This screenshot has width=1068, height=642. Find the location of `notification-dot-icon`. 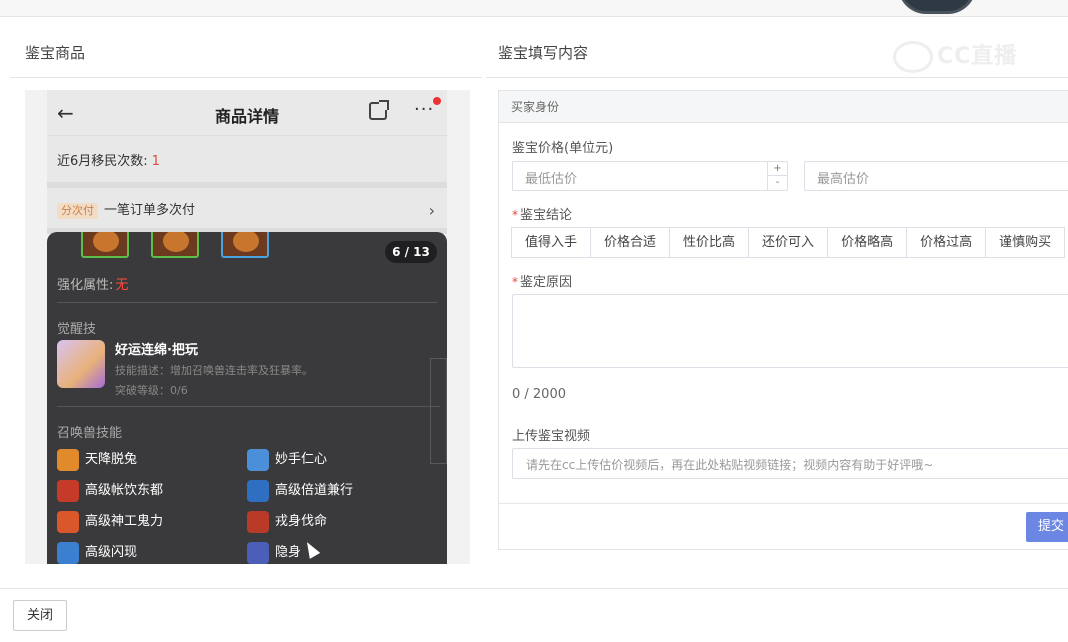

notification-dot-icon is located at coordinates (437, 101).